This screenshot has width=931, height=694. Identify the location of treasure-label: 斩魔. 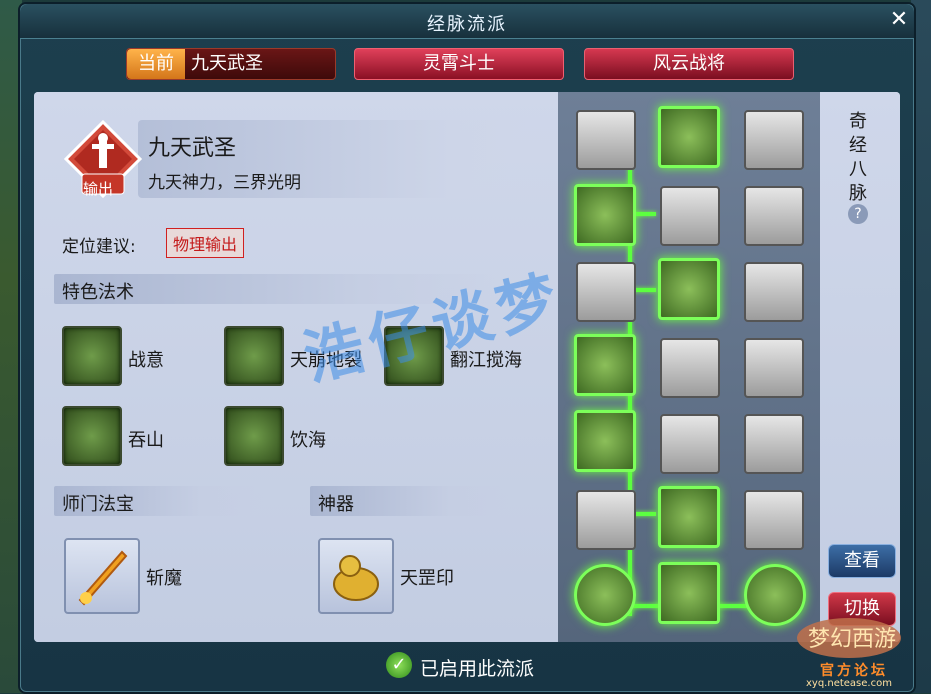
(164, 578).